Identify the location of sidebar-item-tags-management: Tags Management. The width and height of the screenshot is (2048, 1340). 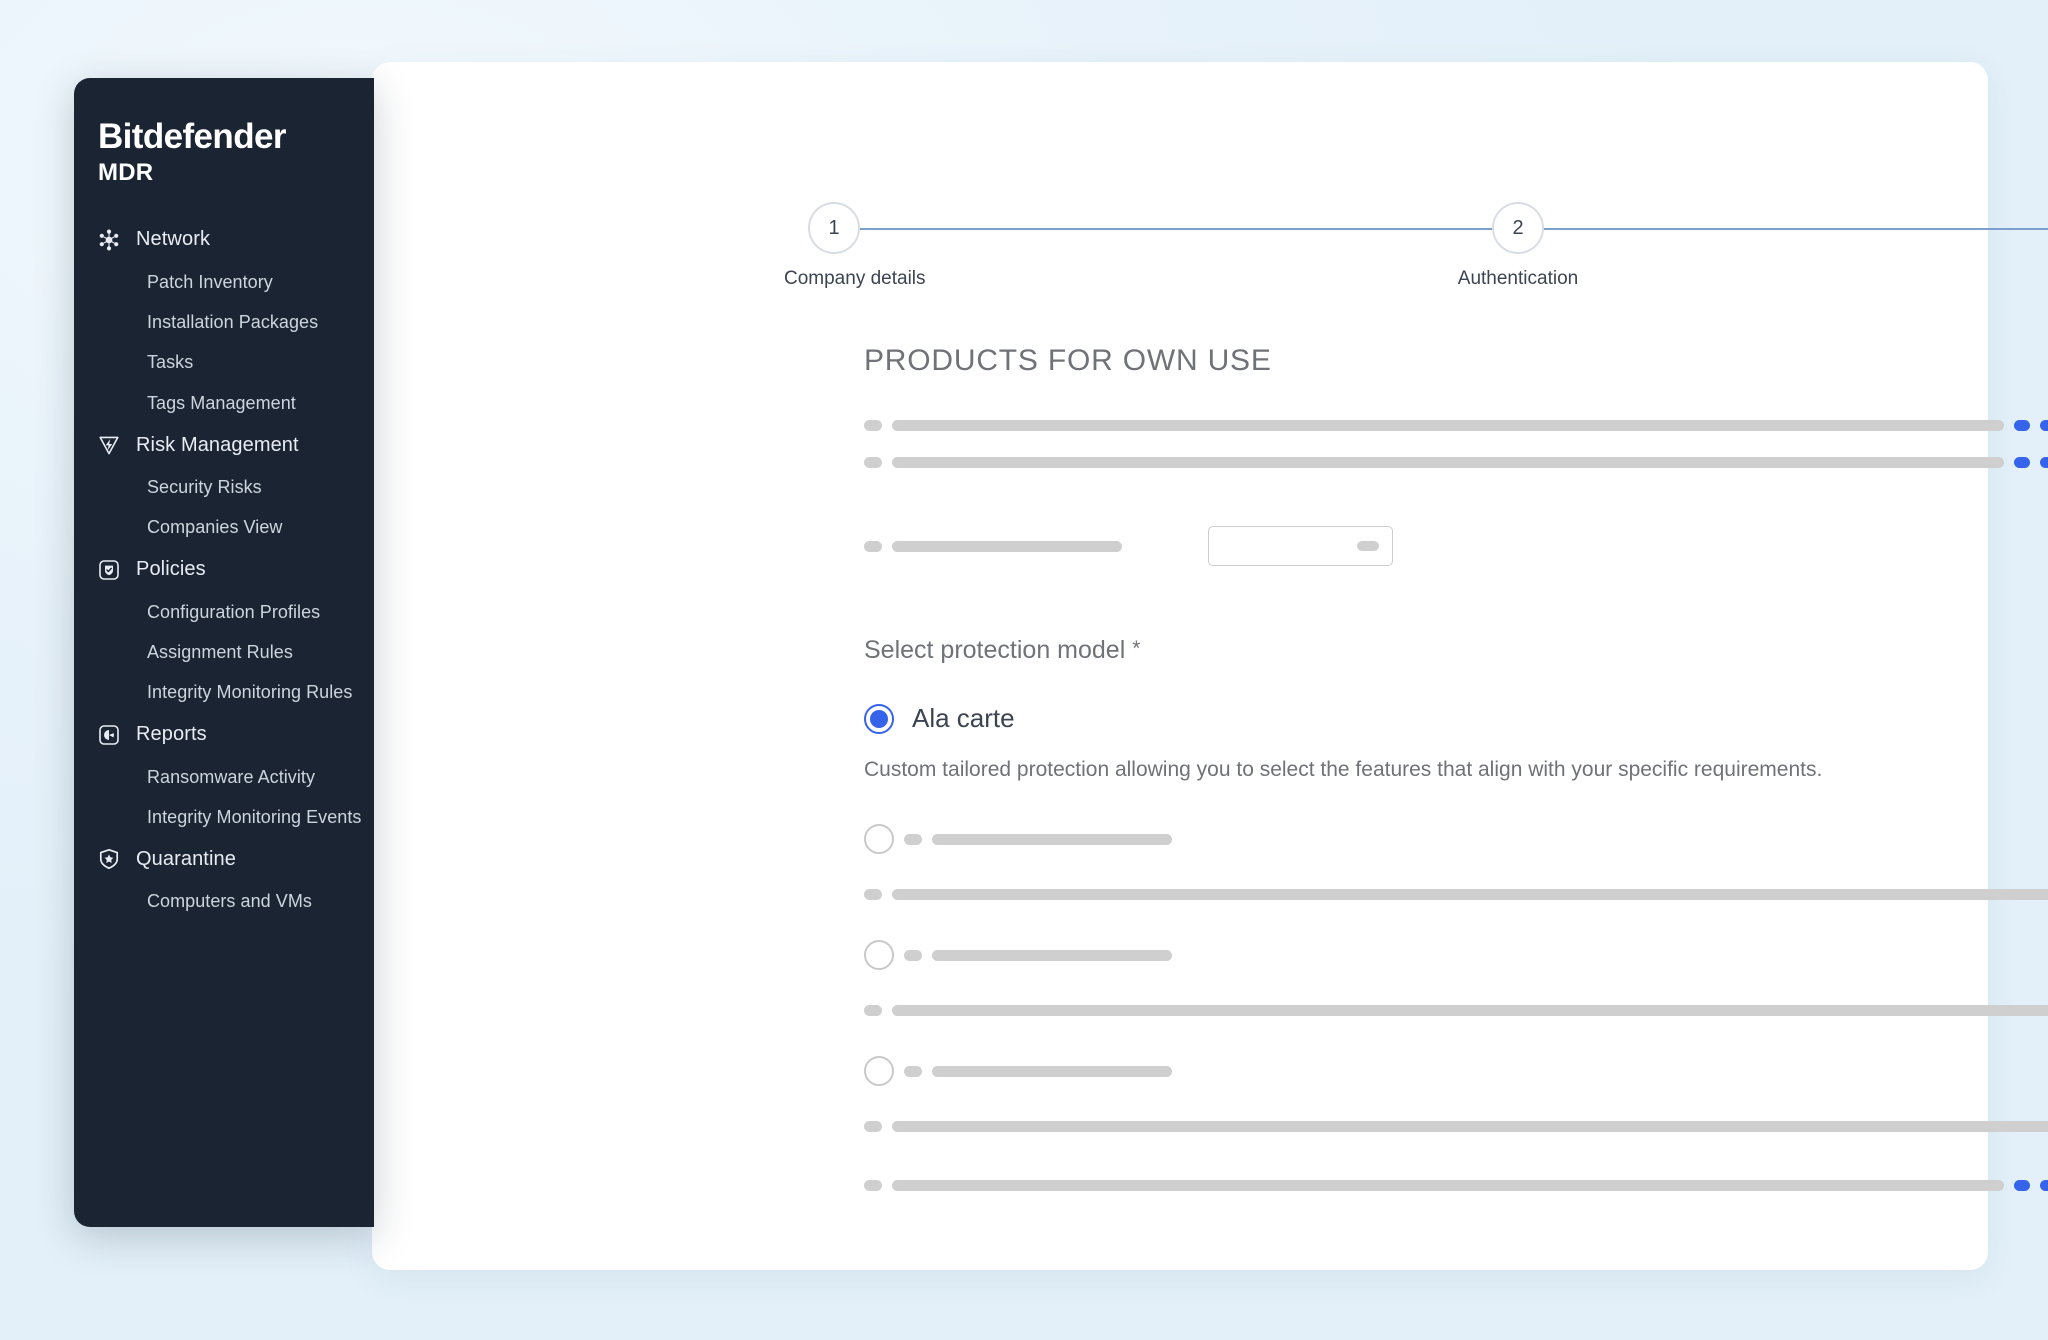
(224, 403).